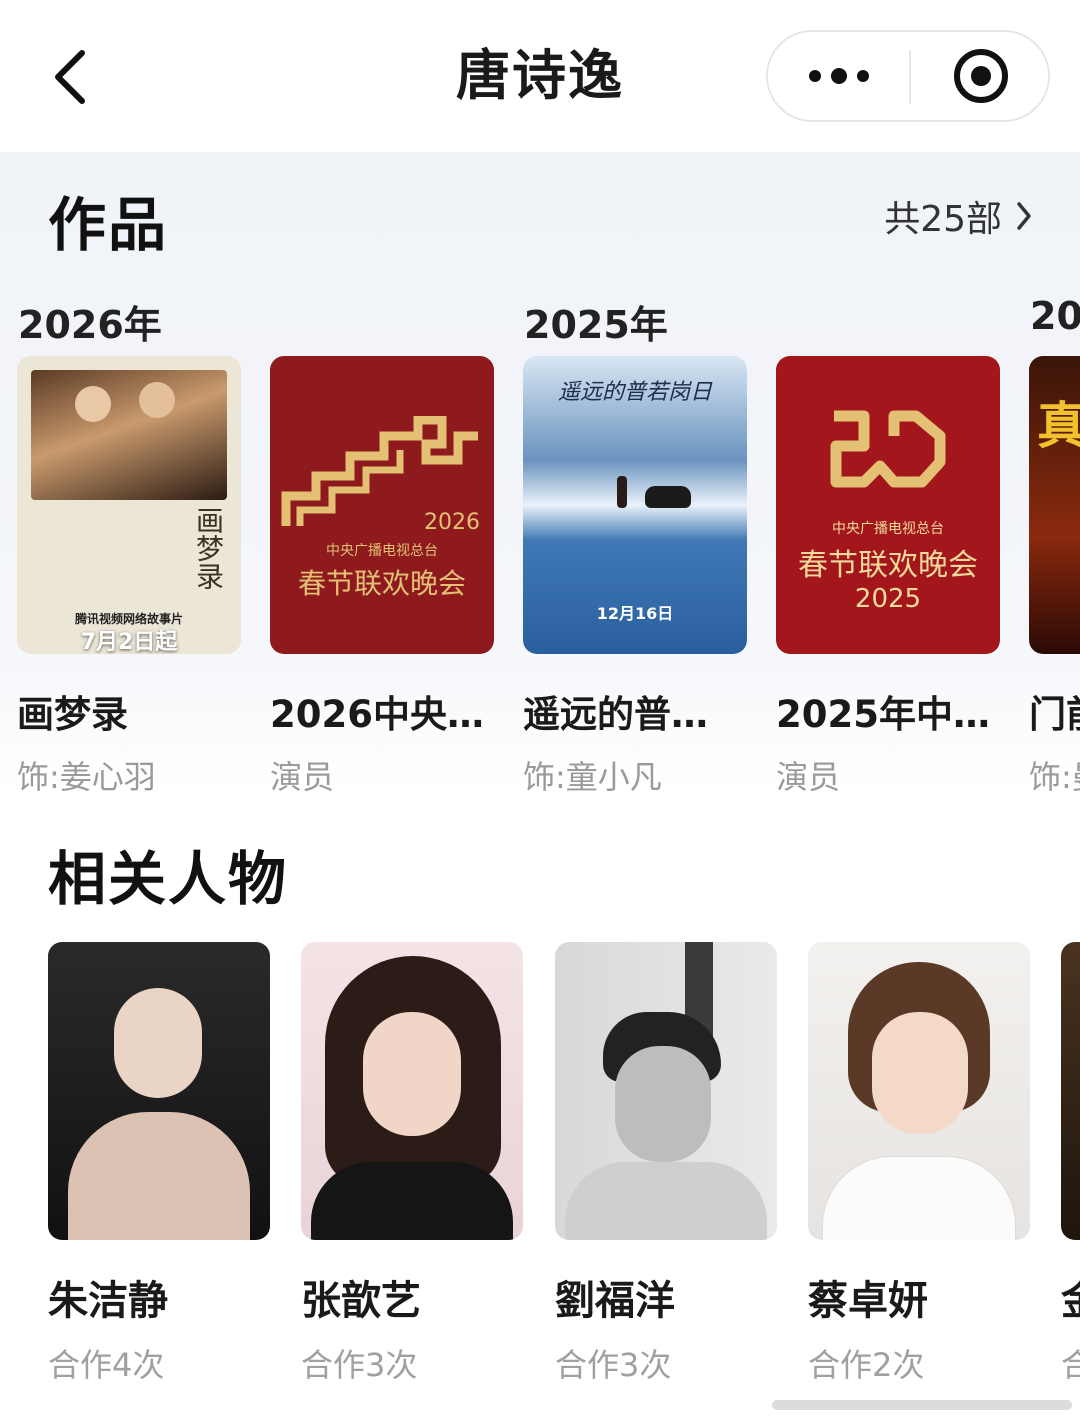  What do you see at coordinates (1070, 1365) in the screenshot?
I see `person-collab-count: 合` at bounding box center [1070, 1365].